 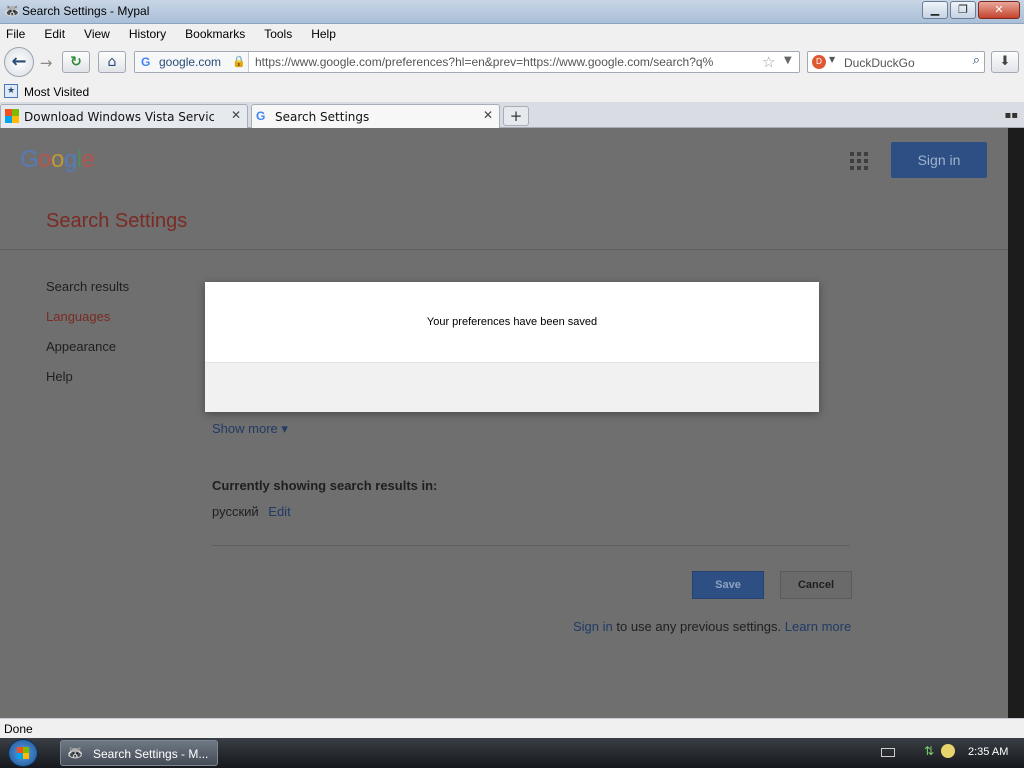 What do you see at coordinates (832, 59) in the screenshot?
I see `engine-dropdown-icon: ▼` at bounding box center [832, 59].